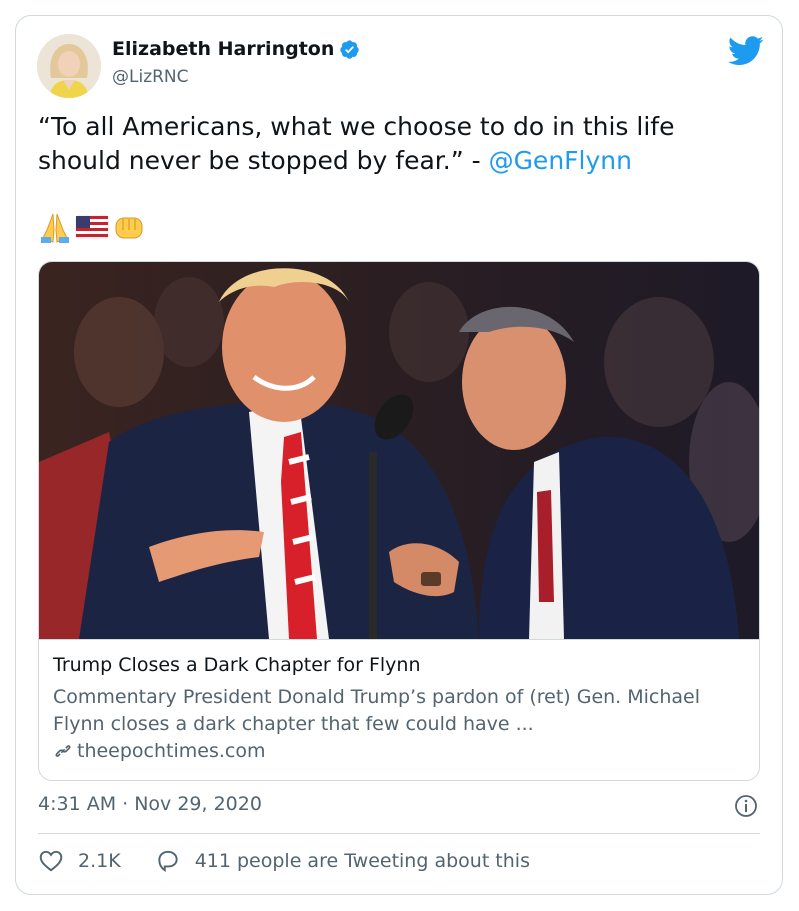 Image resolution: width=799 pixels, height=911 pixels. I want to click on info-icon, so click(746, 806).